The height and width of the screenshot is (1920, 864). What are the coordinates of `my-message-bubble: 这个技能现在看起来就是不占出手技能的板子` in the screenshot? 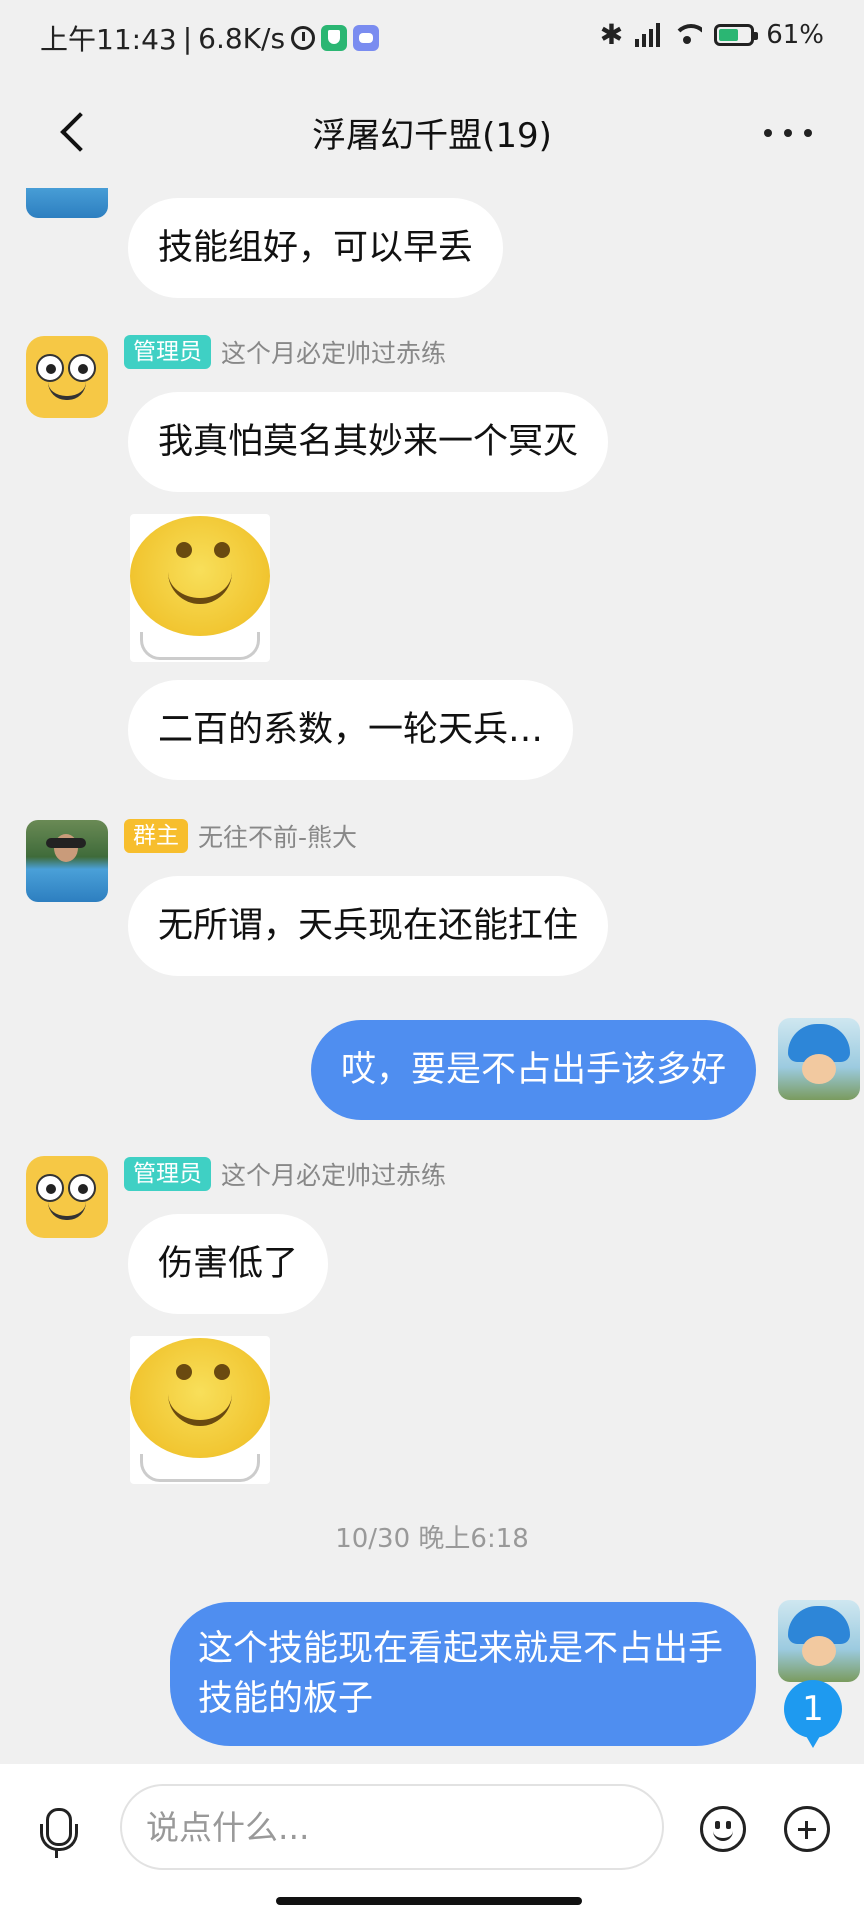 It's located at (463, 1674).